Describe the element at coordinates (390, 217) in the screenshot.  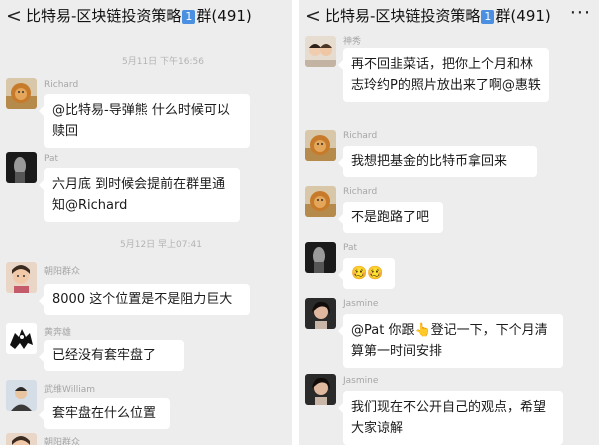
I see `message-bubble: 不是跑路了吧` at that location.